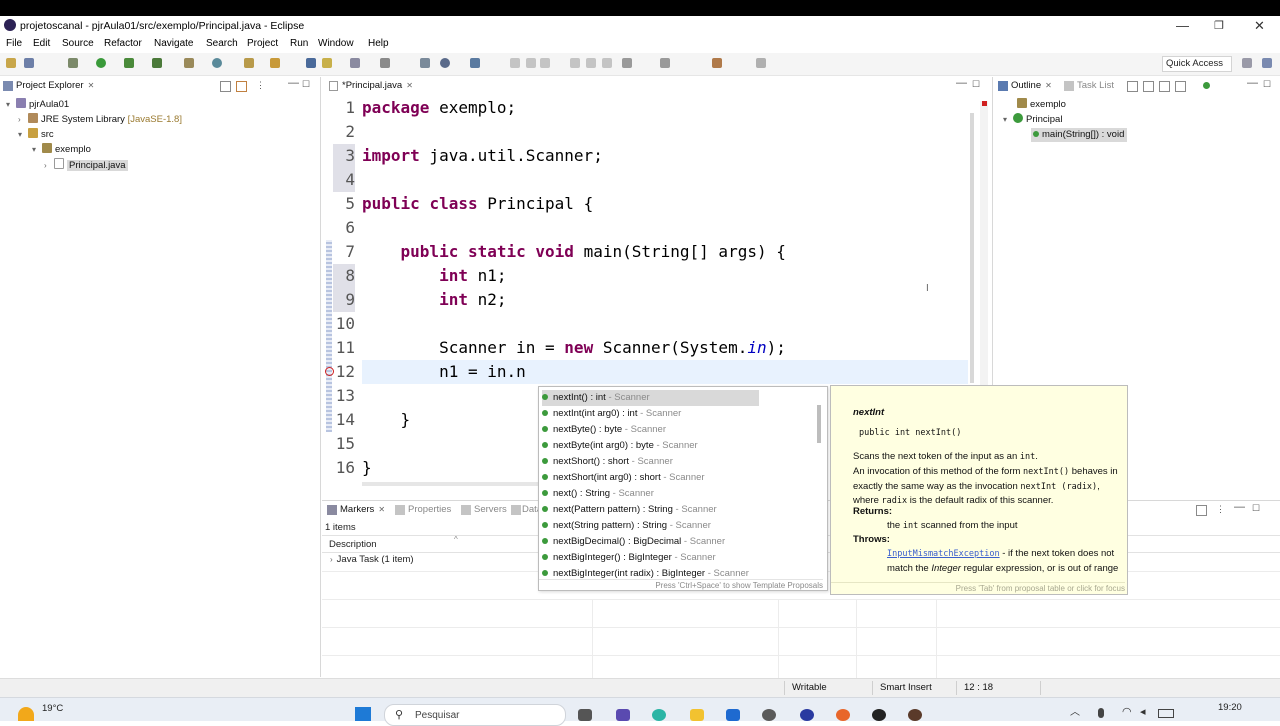  Describe the element at coordinates (344, 132) in the screenshot. I see `code-line: 2` at that location.